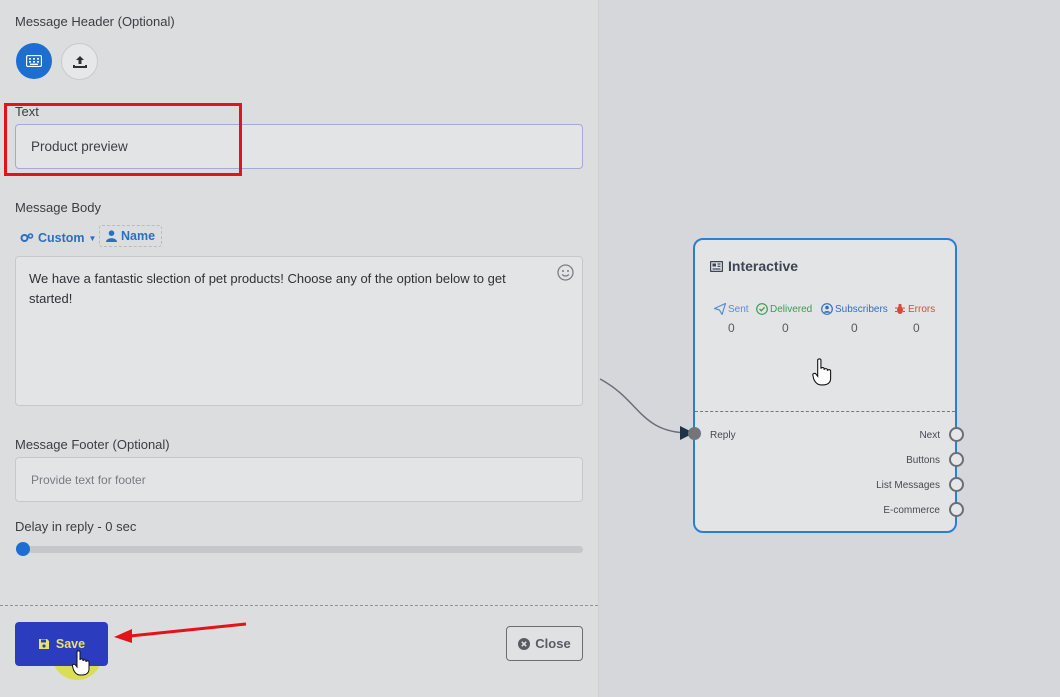  What do you see at coordinates (785, 328) in the screenshot?
I see `stat-delivered-value: 0` at bounding box center [785, 328].